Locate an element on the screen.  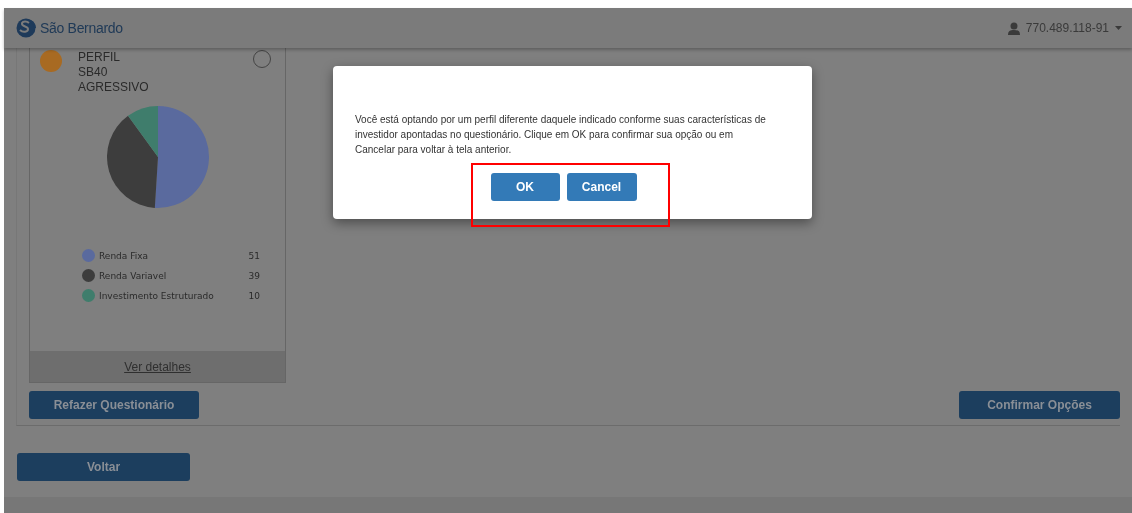
profile-name: AGRESSIVO is located at coordinates (113, 87).